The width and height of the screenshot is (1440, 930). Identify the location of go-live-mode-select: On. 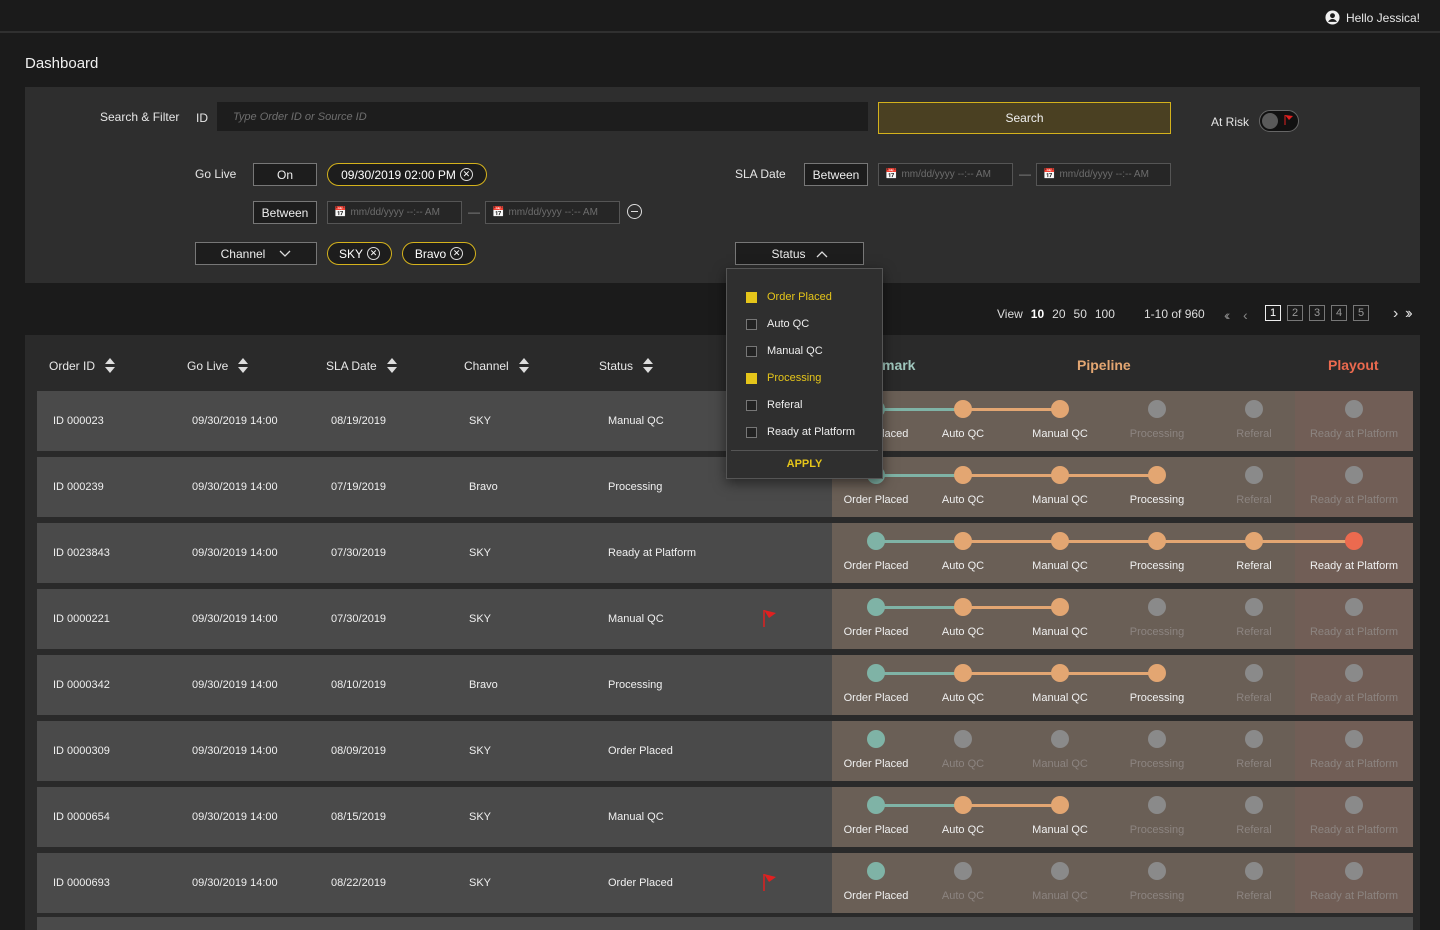
(285, 174).